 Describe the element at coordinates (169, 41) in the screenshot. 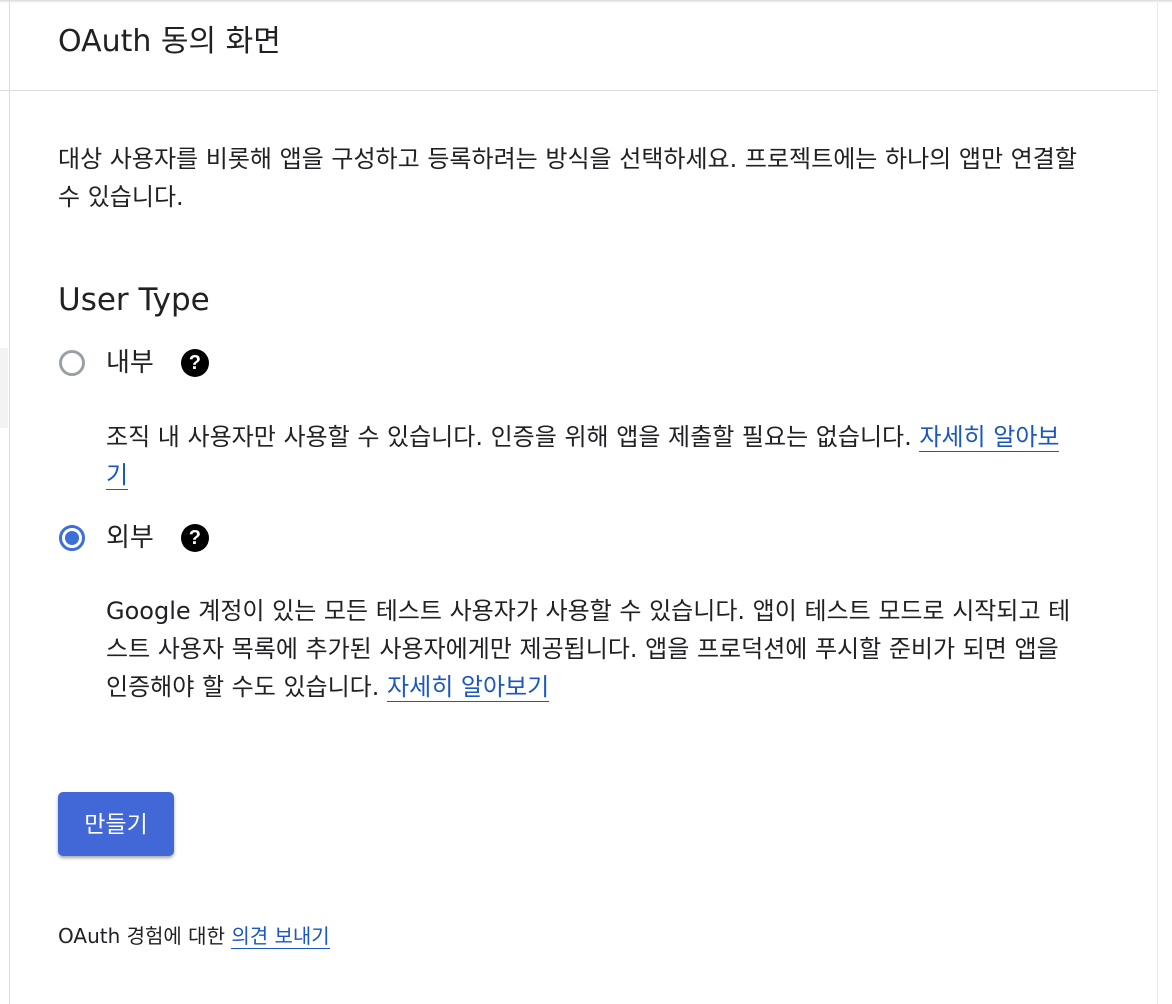

I see `page-title: OAuth 동의 화면` at that location.